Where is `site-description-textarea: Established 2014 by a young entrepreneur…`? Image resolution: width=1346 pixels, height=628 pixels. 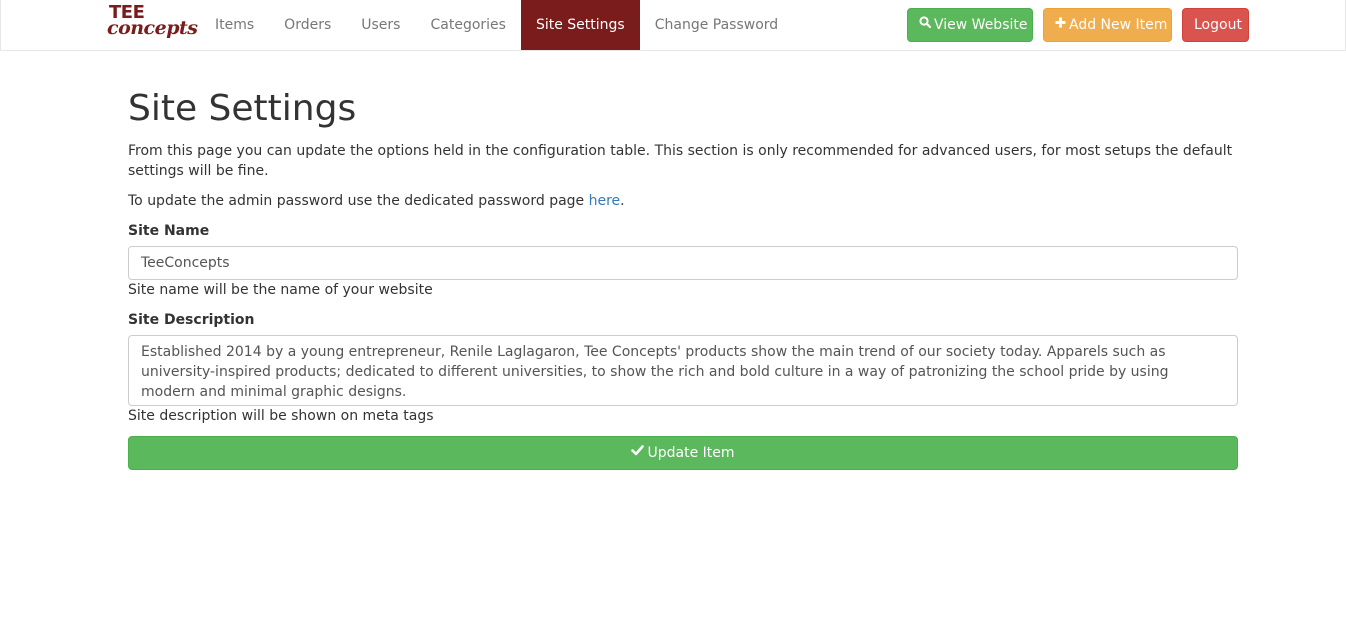
site-description-textarea: Established 2014 by a young entrepreneur… is located at coordinates (683, 370).